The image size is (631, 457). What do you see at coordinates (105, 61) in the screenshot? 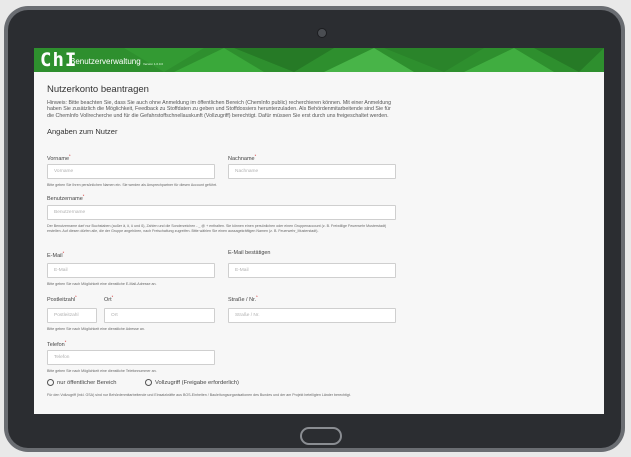
I see `app-title: Benutzerverwaltung` at bounding box center [105, 61].